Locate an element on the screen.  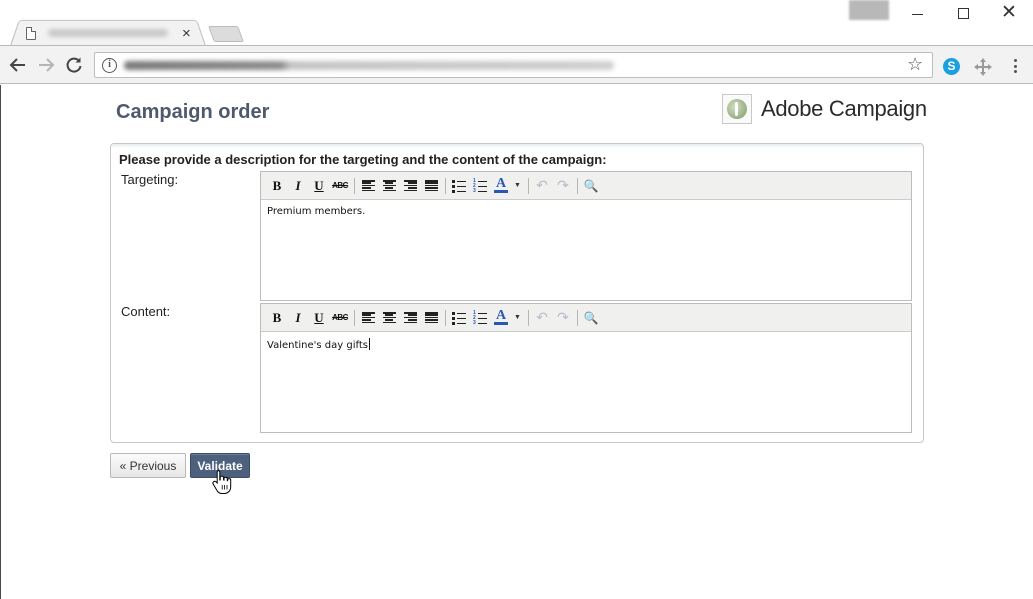
browser-tab-content: × is located at coordinates (111, 33).